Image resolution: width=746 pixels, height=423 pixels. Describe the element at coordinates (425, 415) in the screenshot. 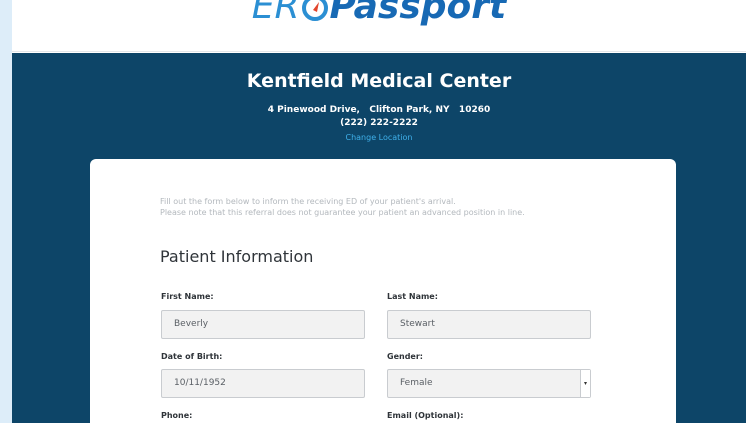

I see `email-label: Email (Optional):` at that location.